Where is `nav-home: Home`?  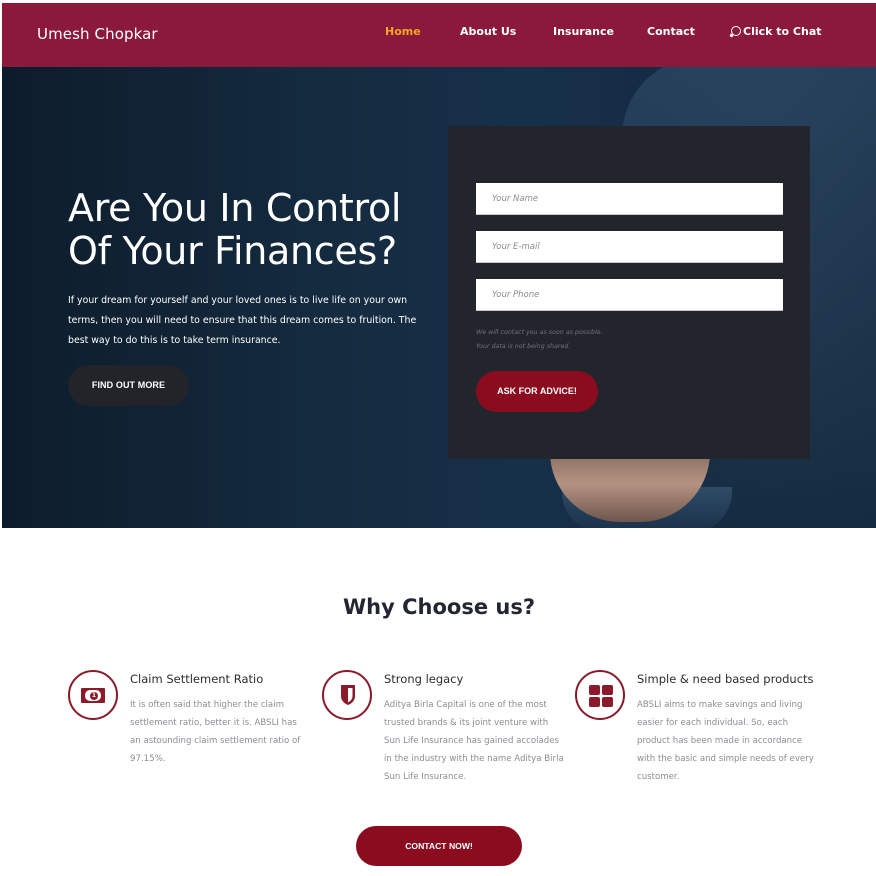 nav-home: Home is located at coordinates (403, 31).